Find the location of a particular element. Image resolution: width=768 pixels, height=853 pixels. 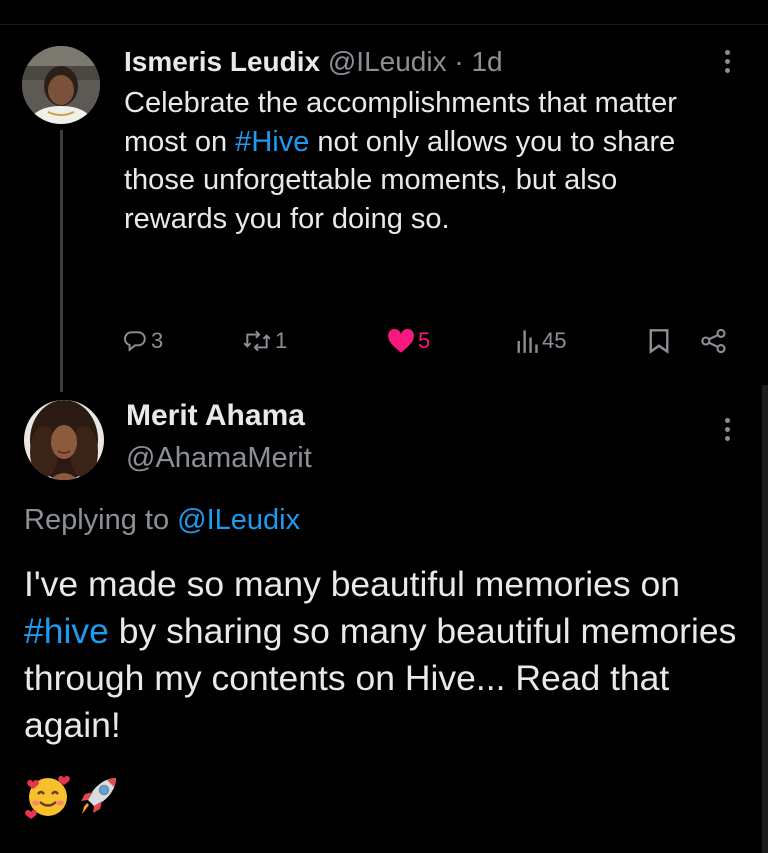

reply-icon is located at coordinates (135, 341).